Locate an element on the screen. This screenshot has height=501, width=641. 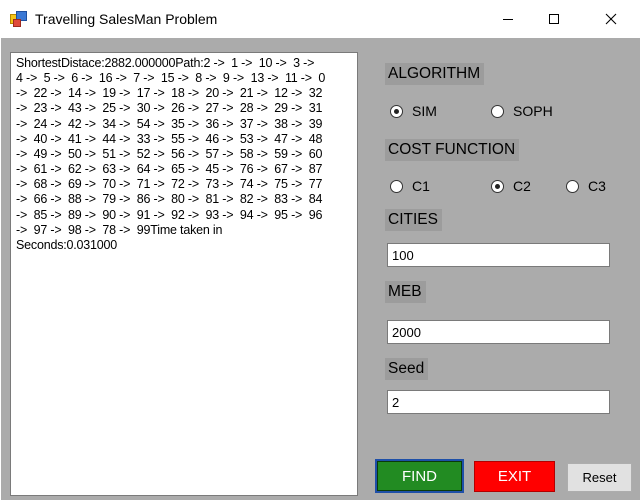
reset-button: Reset is located at coordinates (599, 477).